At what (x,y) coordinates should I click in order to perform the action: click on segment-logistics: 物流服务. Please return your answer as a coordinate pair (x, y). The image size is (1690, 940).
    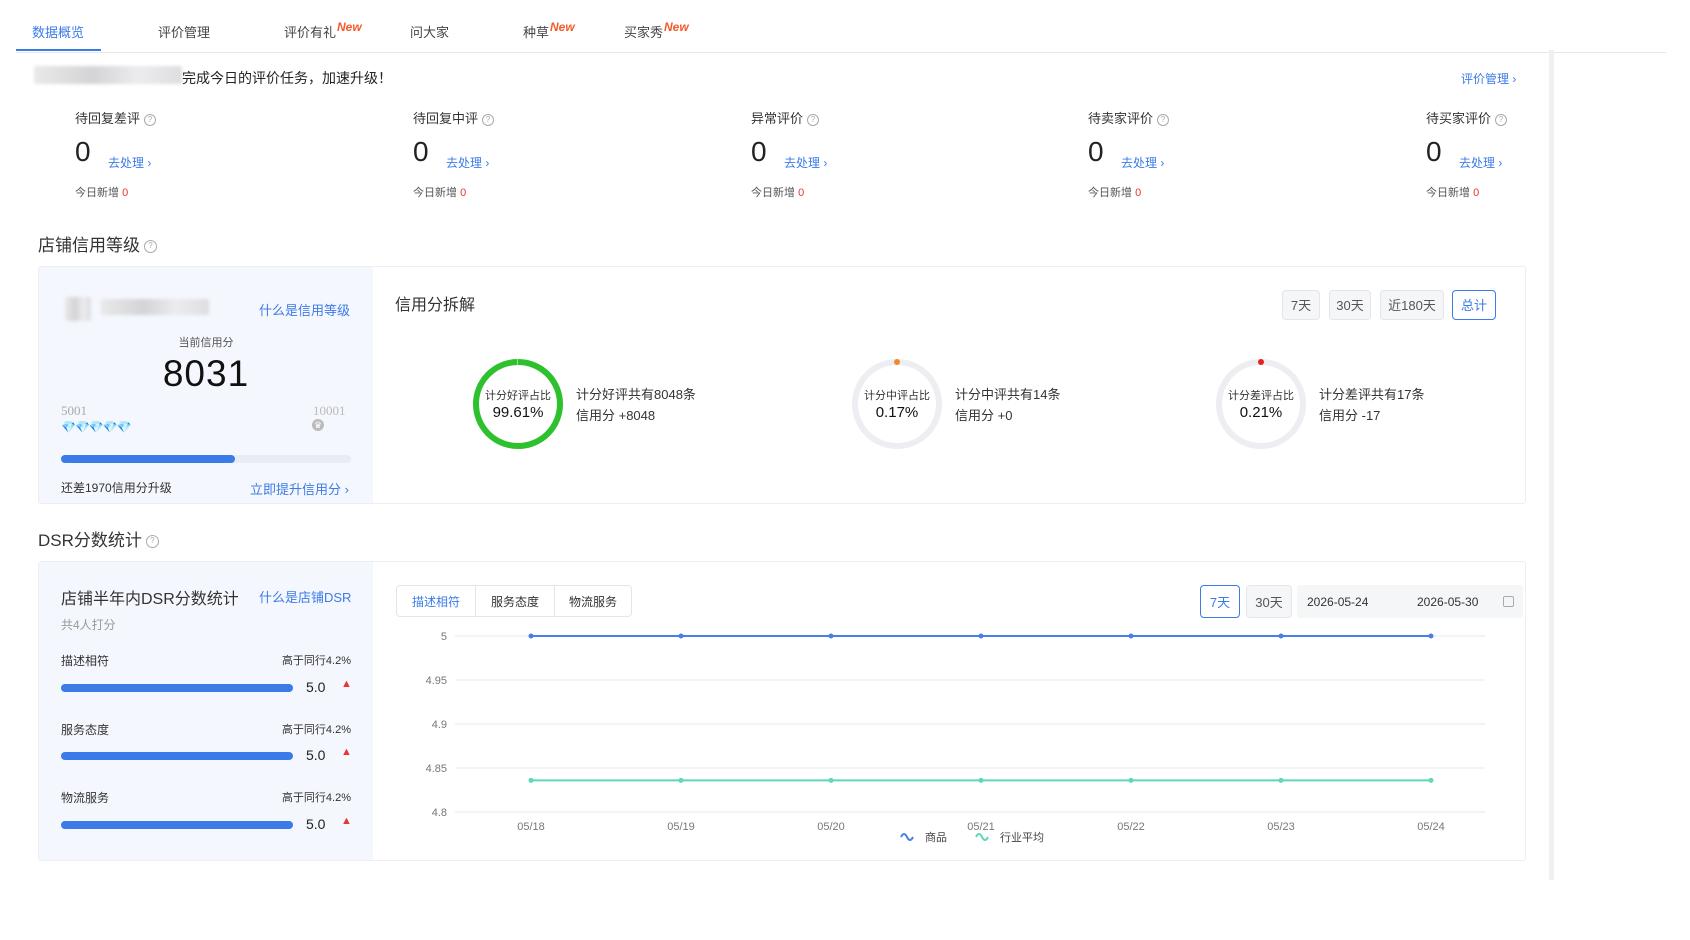
    Looking at the image, I should click on (593, 602).